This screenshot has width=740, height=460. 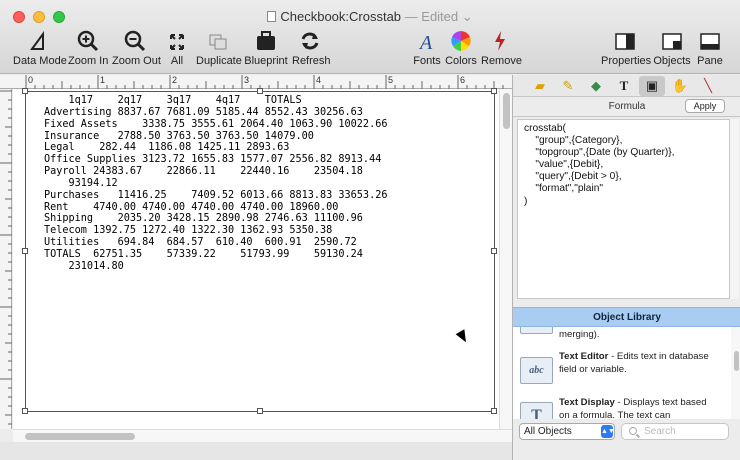 I want to click on zoom-in-button: Zoom In, so click(x=88, y=50).